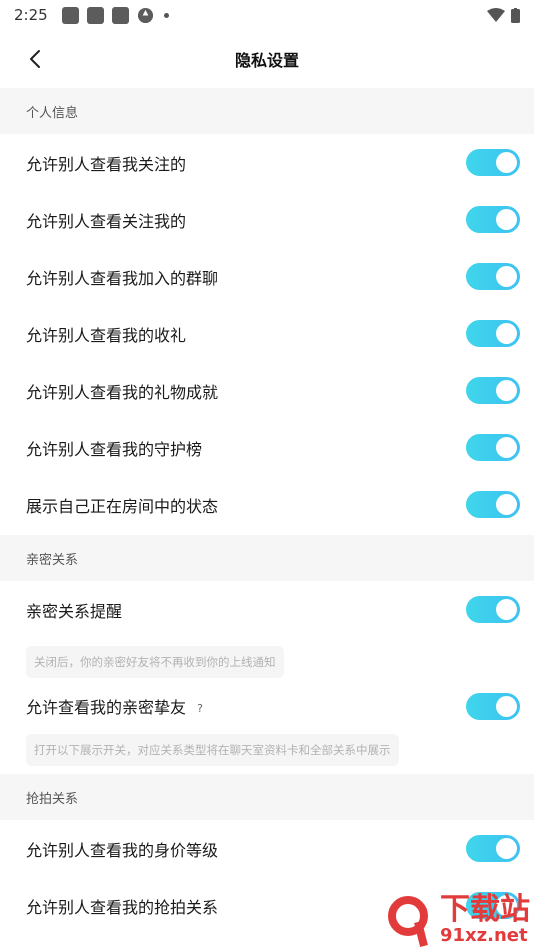  What do you see at coordinates (122, 506) in the screenshot?
I see `setting-label: 展示自己正在房间中的状态` at bounding box center [122, 506].